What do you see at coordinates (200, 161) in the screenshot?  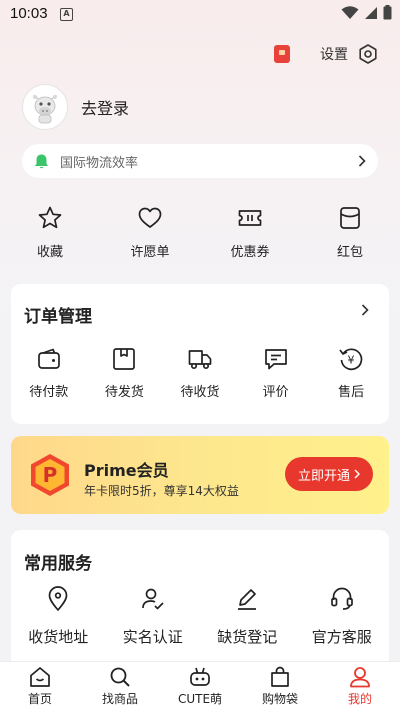 I see `notice-bar: 国际物流效率` at bounding box center [200, 161].